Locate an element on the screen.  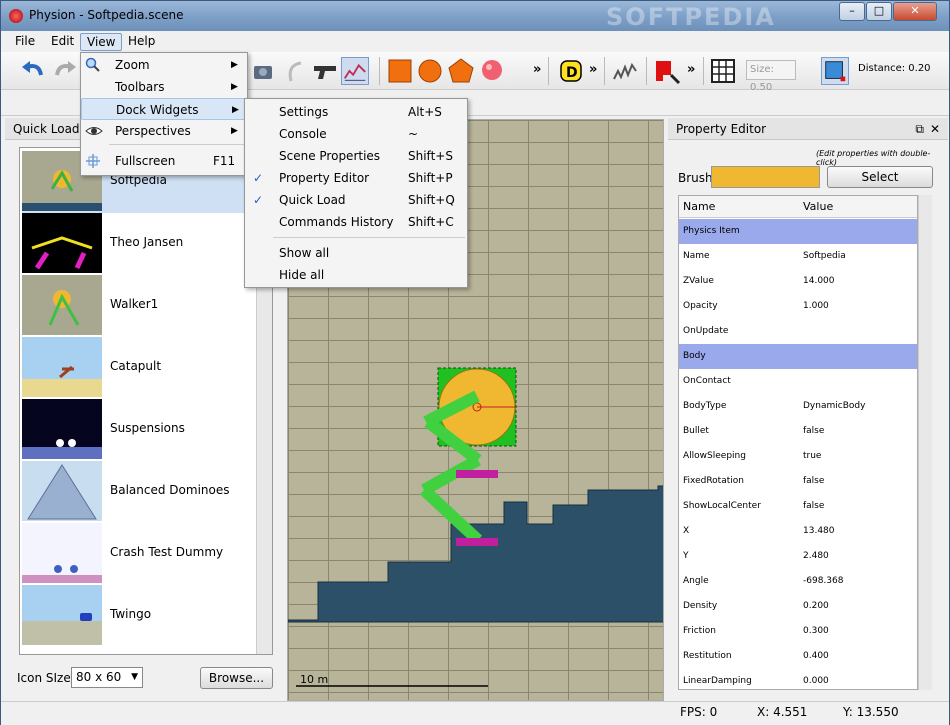
property-row: OnUpdate is located at coordinates (798, 331).